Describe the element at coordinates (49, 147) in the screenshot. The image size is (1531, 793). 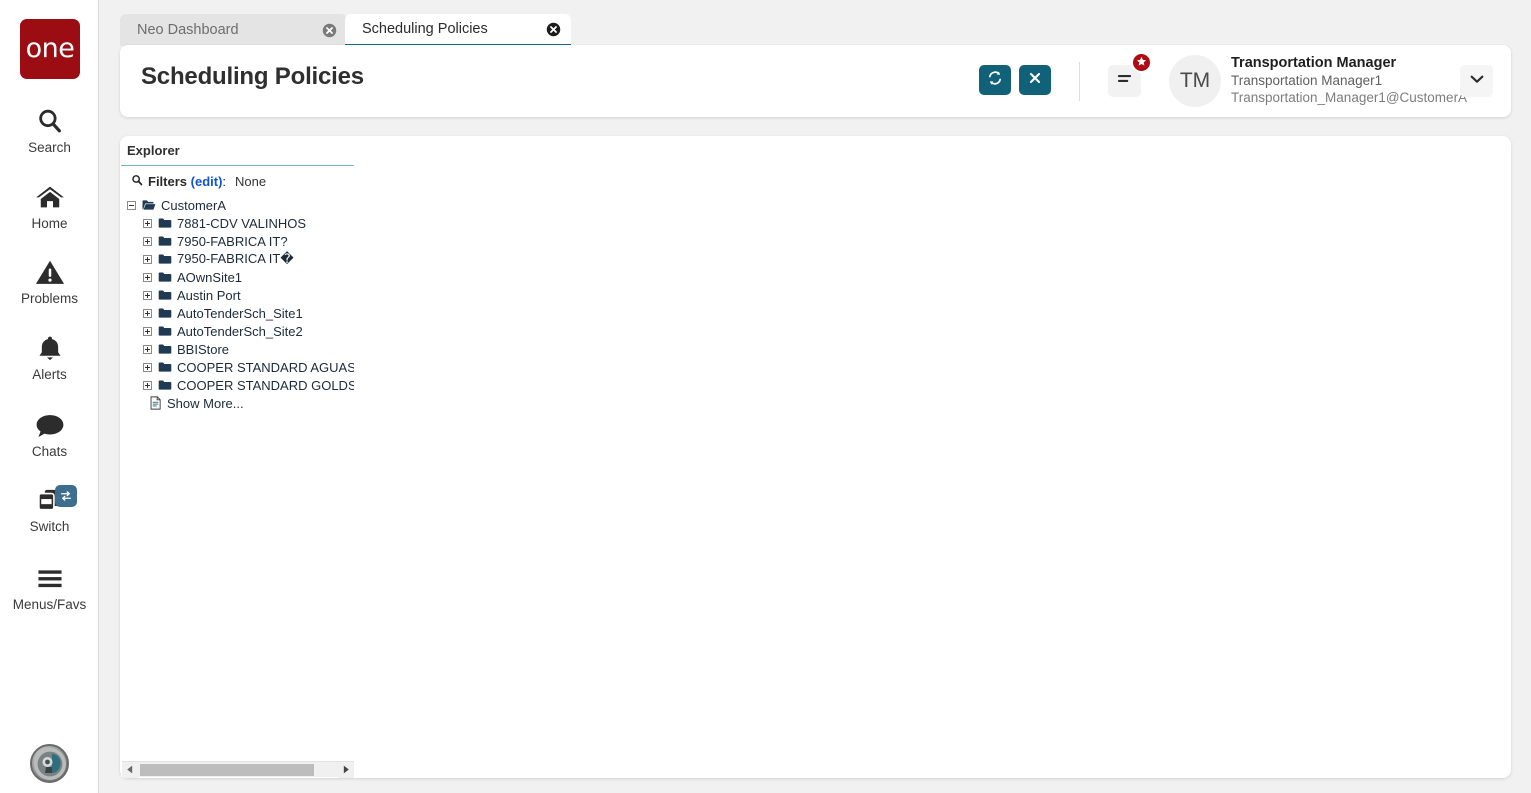
I see `sidebar-item-label: Search` at that location.